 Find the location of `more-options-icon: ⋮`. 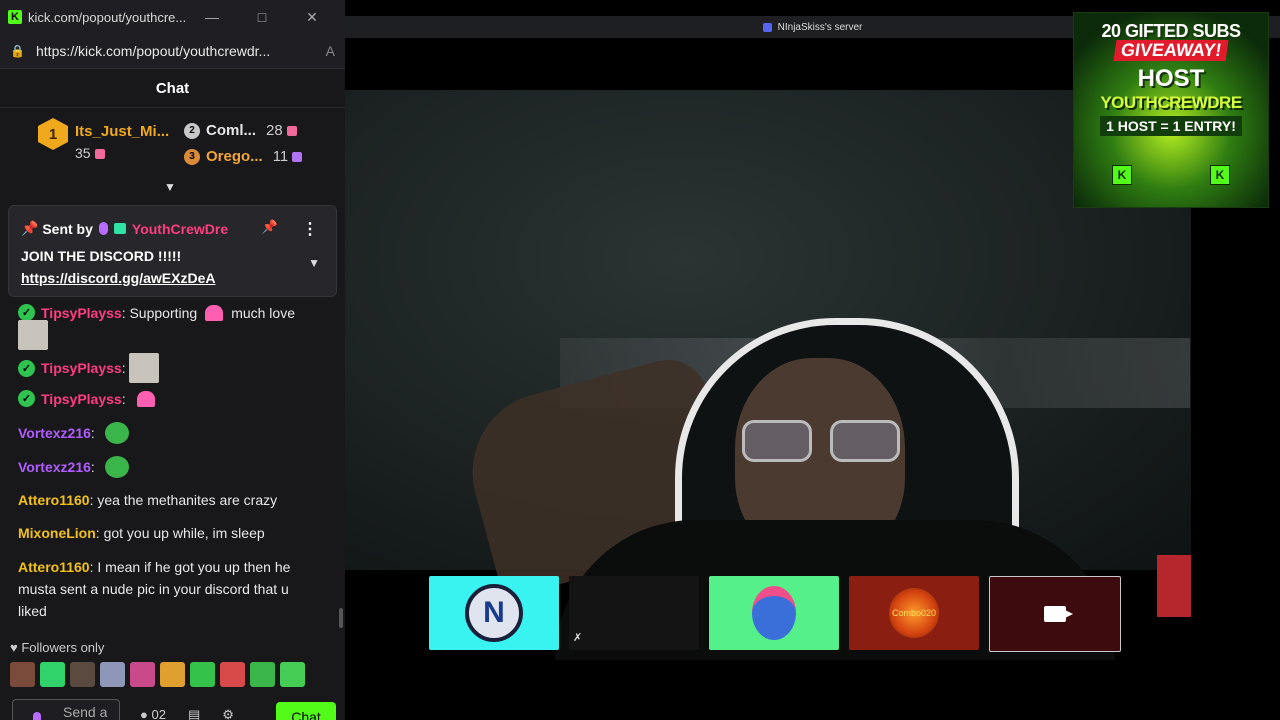

more-options-icon: ⋮ is located at coordinates (310, 229).